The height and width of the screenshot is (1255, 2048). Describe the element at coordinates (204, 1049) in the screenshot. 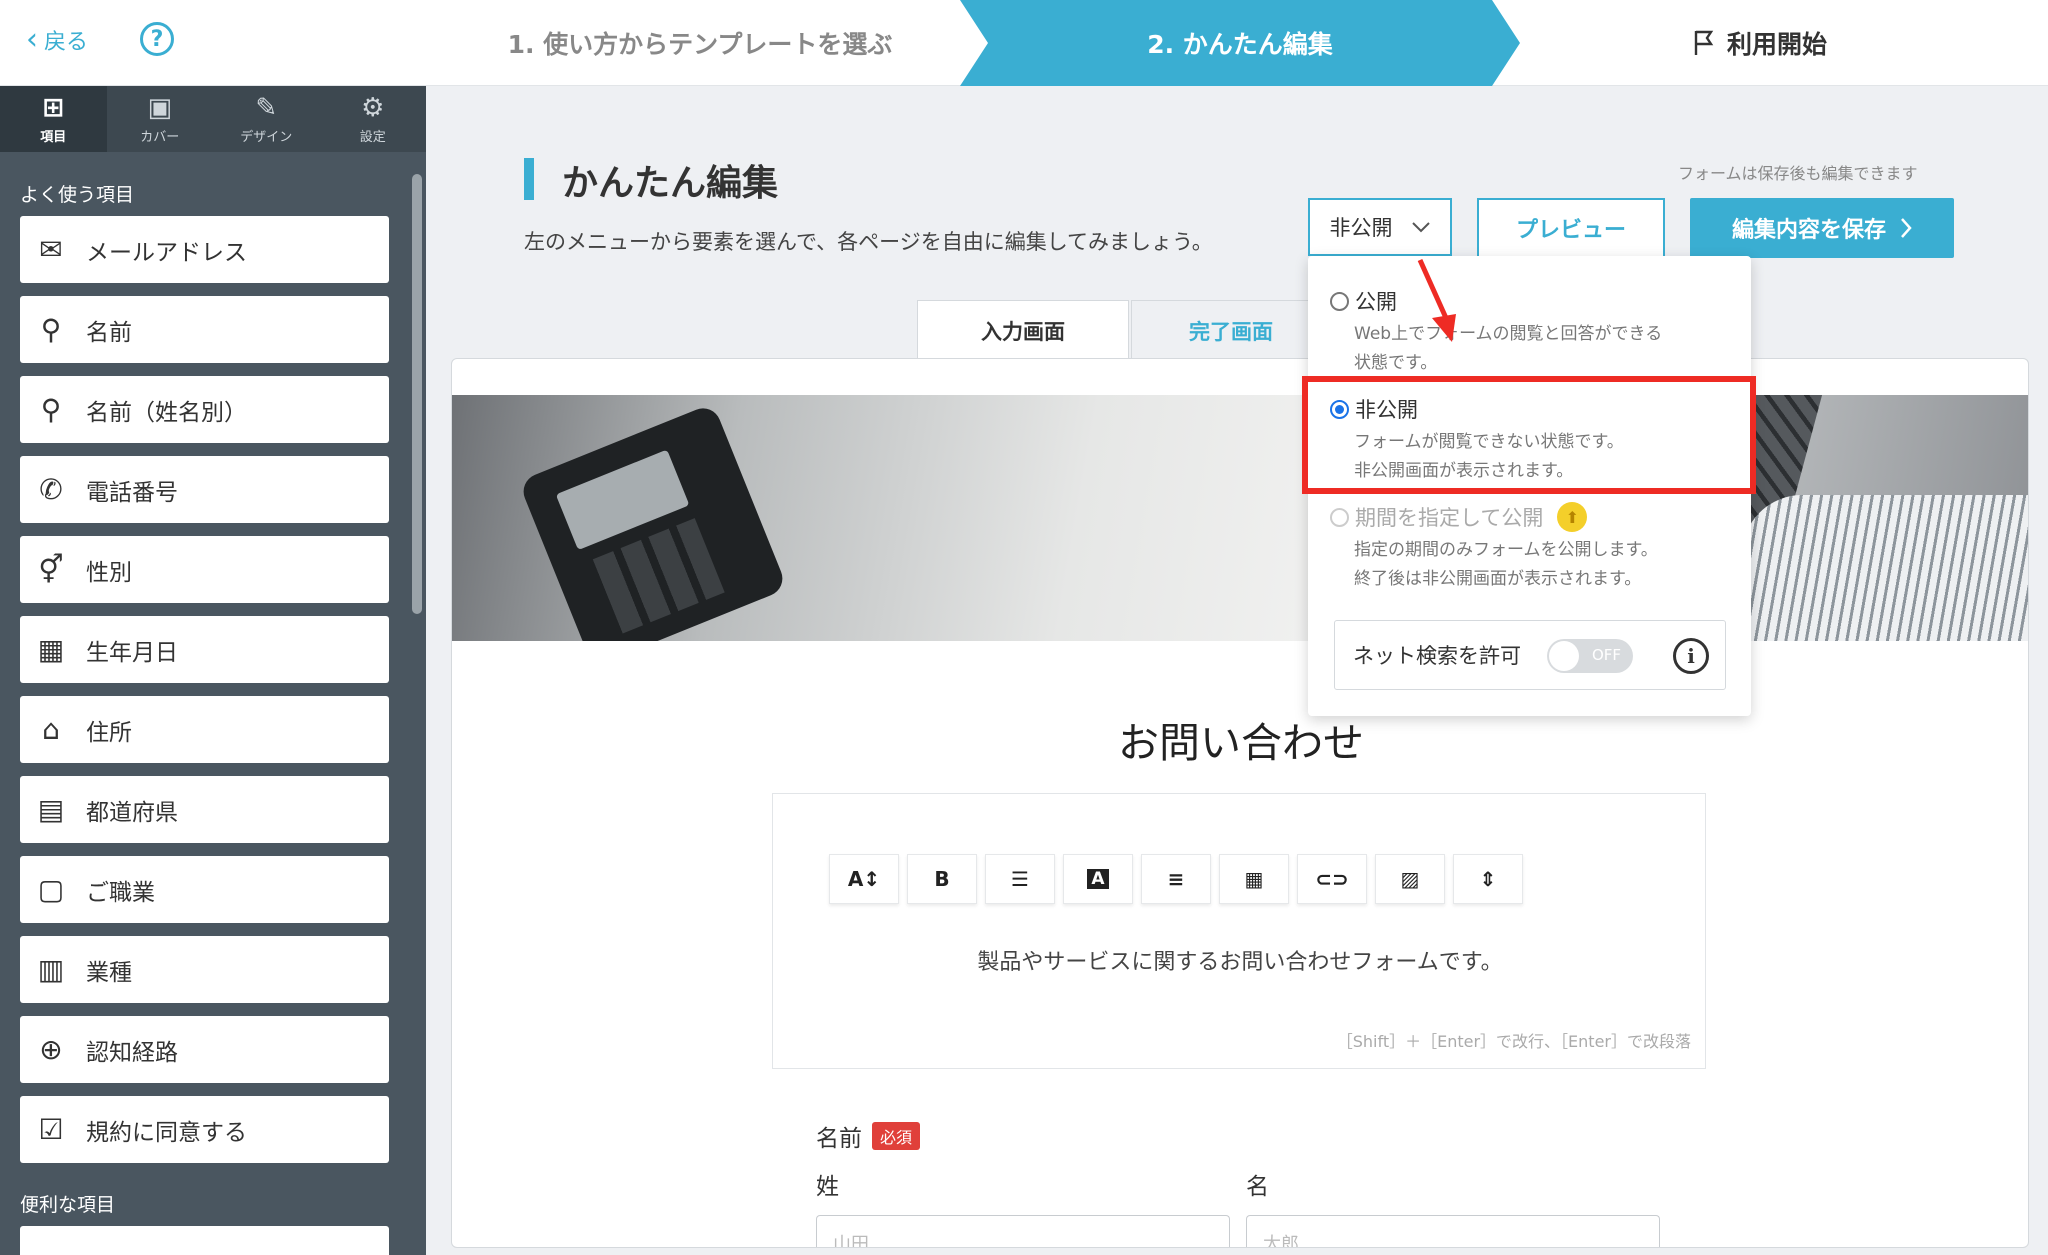

I see `sidebar-item-referral: ⊕ 認知経路` at that location.